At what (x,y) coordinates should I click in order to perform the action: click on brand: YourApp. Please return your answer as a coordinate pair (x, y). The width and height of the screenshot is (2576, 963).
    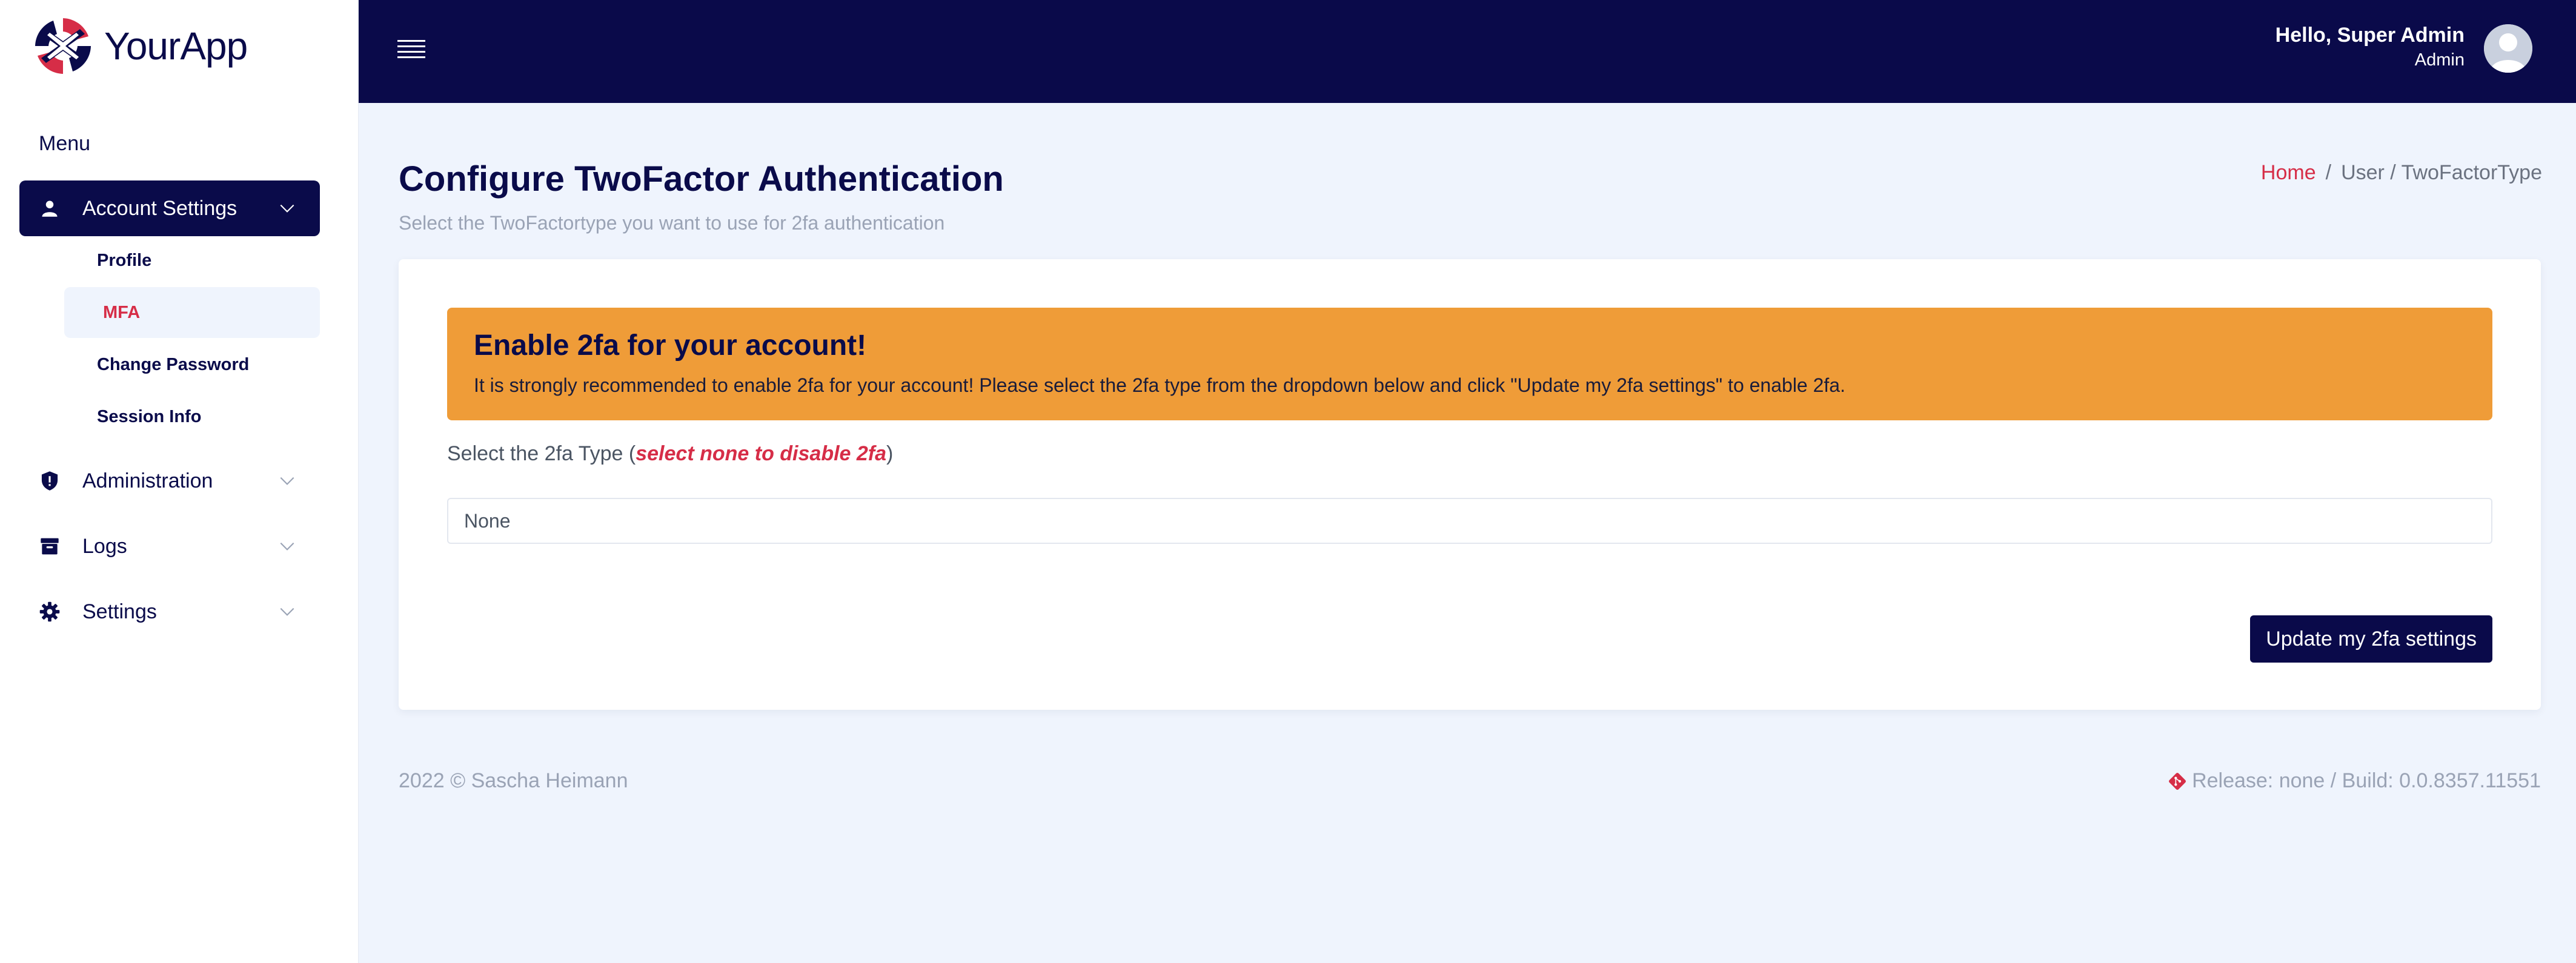
    Looking at the image, I should click on (140, 46).